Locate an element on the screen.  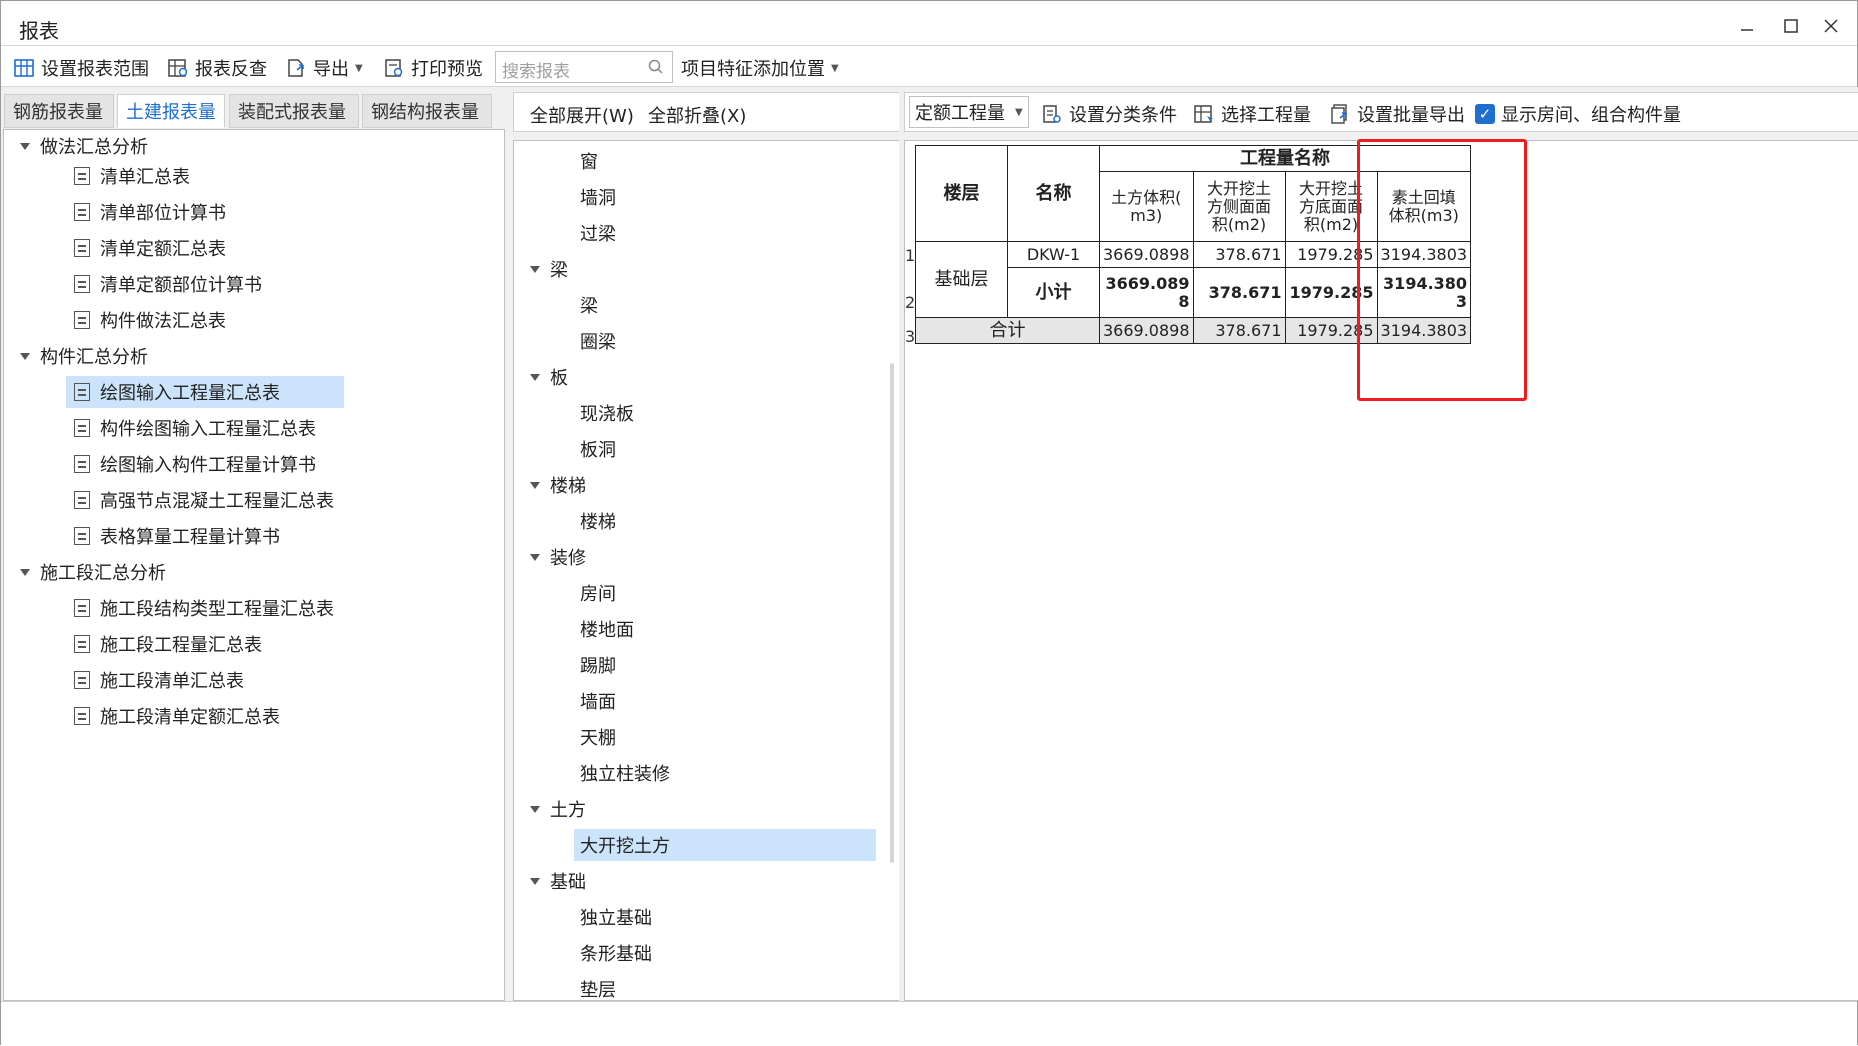
tree-leaf: 现浇板 is located at coordinates (607, 413).